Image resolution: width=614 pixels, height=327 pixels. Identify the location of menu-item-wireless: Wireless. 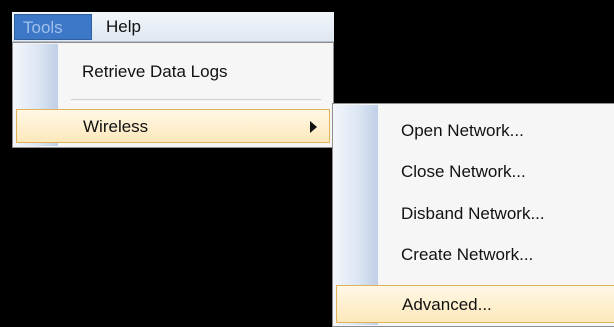
(173, 126).